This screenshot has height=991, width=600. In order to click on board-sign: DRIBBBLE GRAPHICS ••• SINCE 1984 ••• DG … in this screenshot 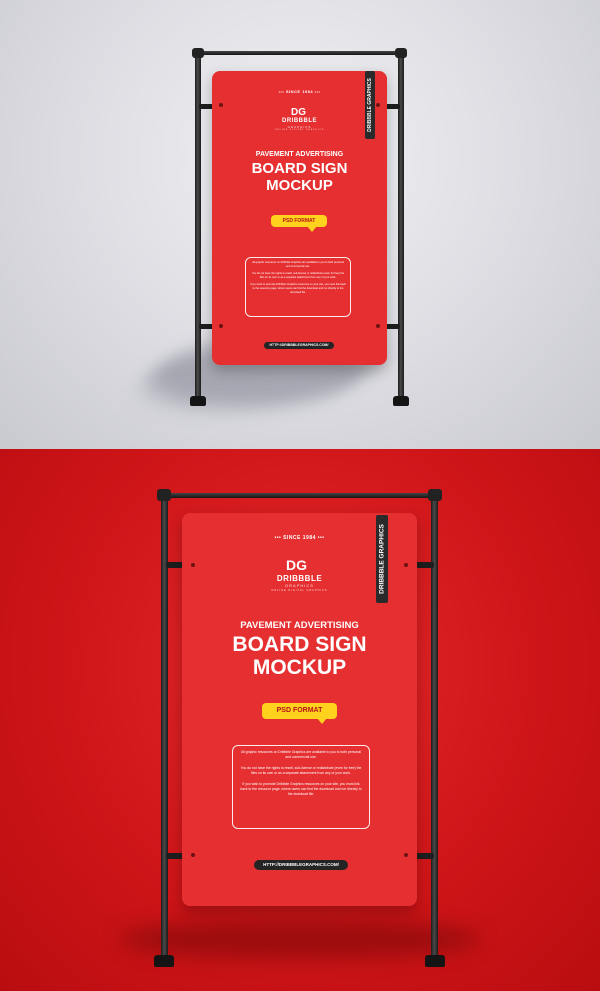, I will do `click(299, 218)`.